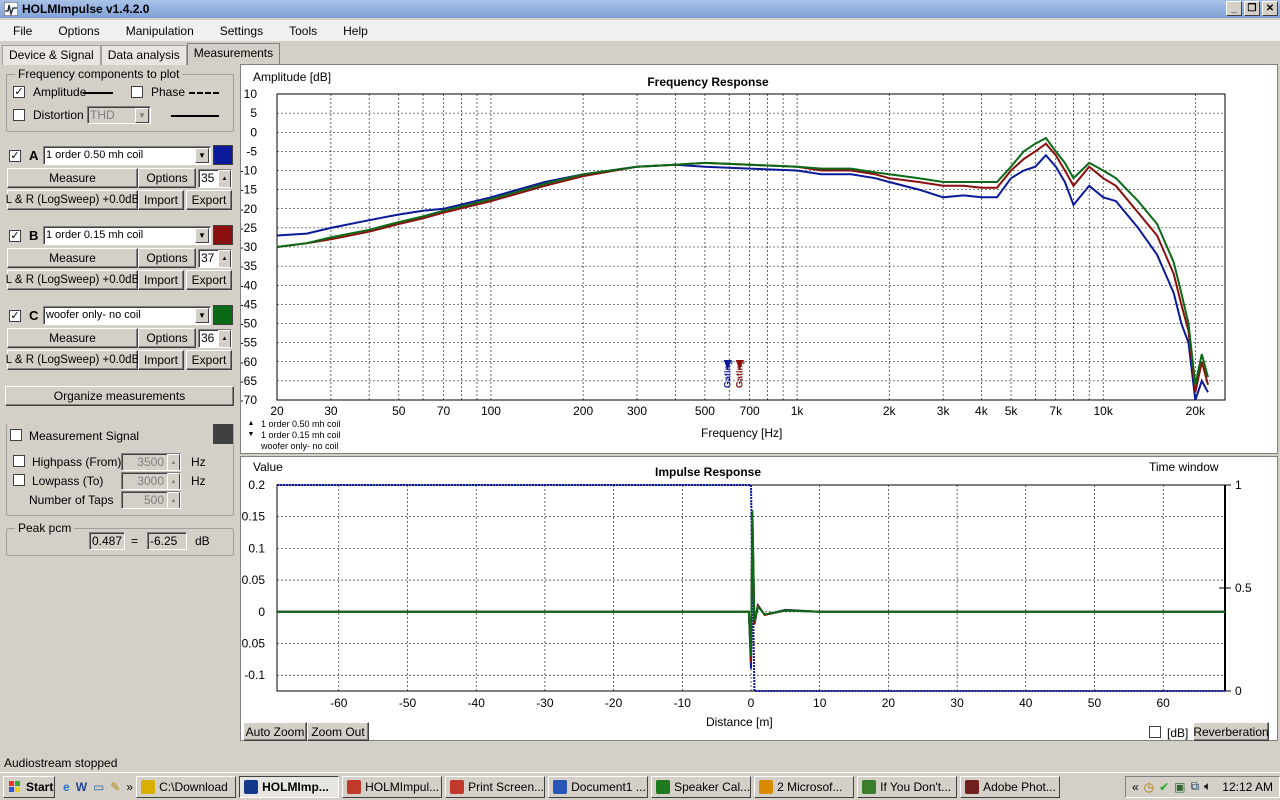 This screenshot has height=800, width=1280. I want to click on taps-label: Number of Taps, so click(71, 500).